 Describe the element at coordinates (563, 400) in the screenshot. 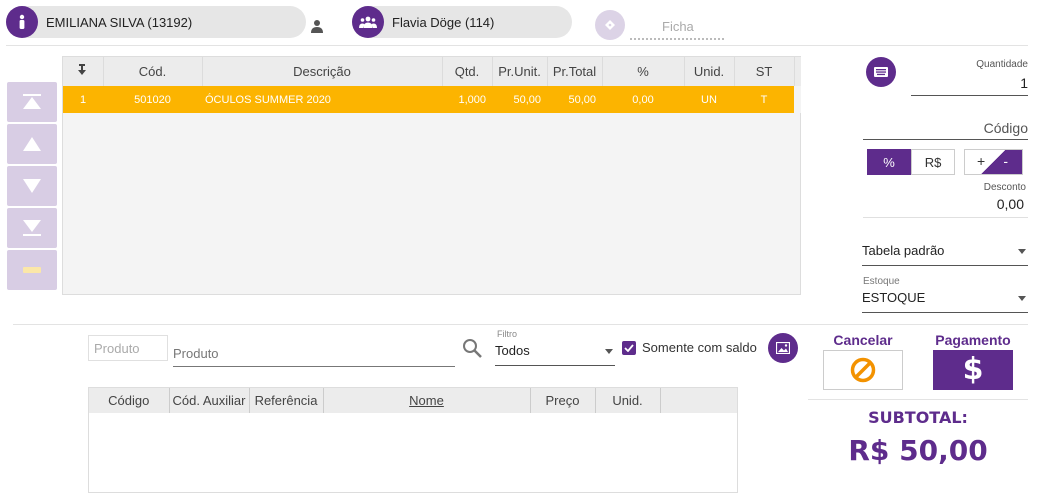

I see `col-preco: Preço` at that location.